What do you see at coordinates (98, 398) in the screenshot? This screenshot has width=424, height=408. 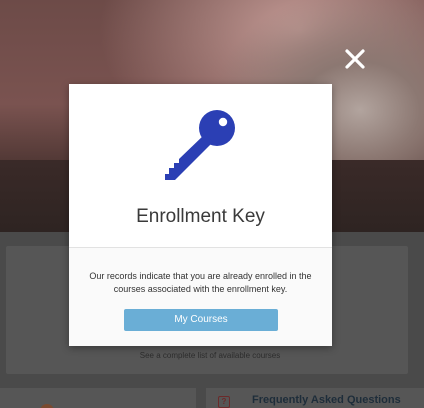 I see `bottom-left-panel` at bounding box center [98, 398].